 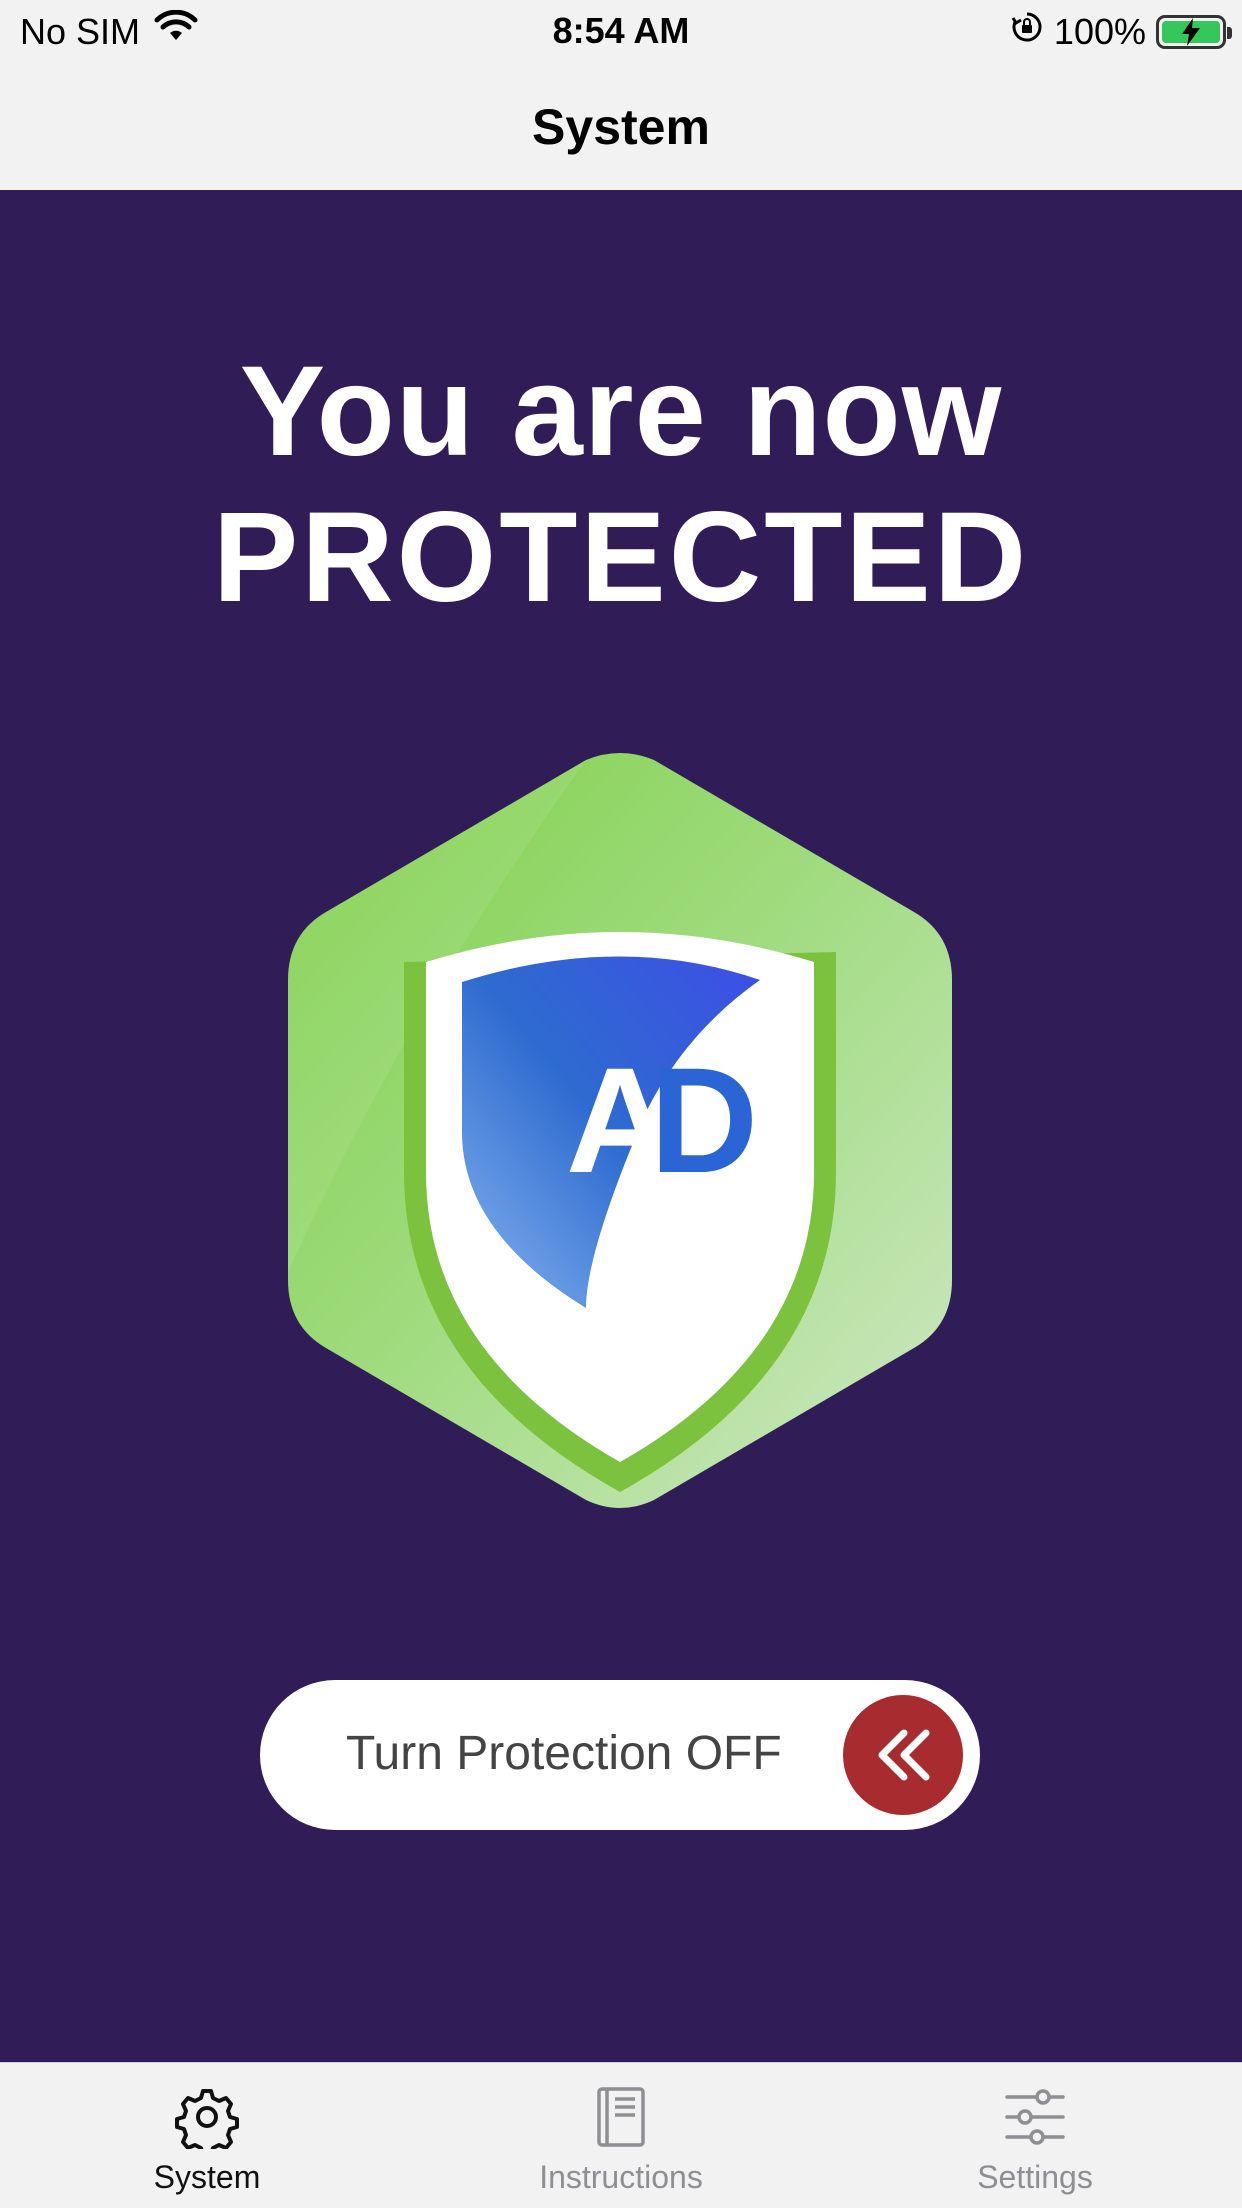 I want to click on headline-line-1: You are now, so click(x=621, y=411).